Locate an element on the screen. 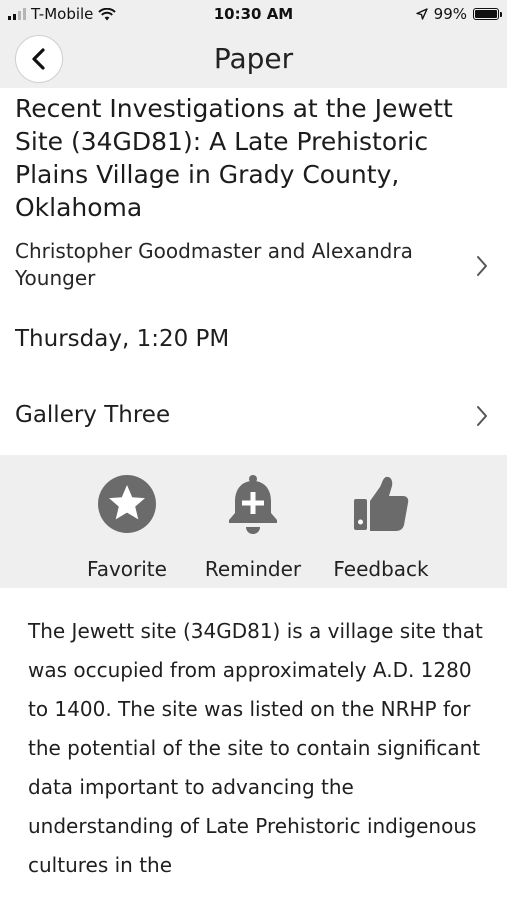 The width and height of the screenshot is (507, 900). reminder-button: Reminder is located at coordinates (253, 527).